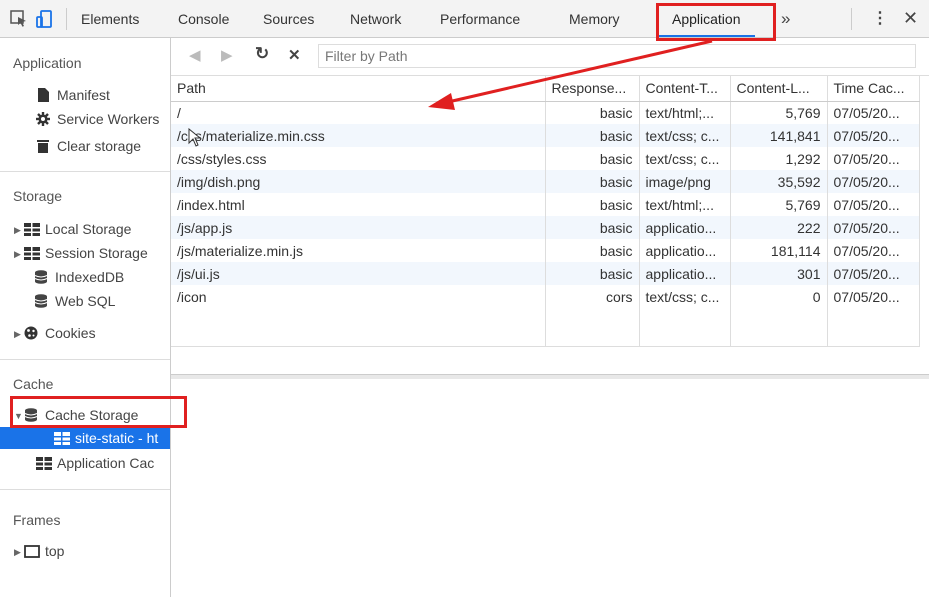  Describe the element at coordinates (55, 551) in the screenshot. I see `sidebar-item-label: top` at that location.